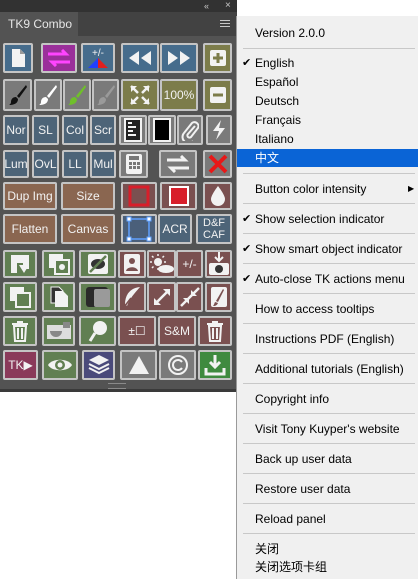  What do you see at coordinates (18, 58) in the screenshot?
I see `new-document-button` at bounding box center [18, 58].